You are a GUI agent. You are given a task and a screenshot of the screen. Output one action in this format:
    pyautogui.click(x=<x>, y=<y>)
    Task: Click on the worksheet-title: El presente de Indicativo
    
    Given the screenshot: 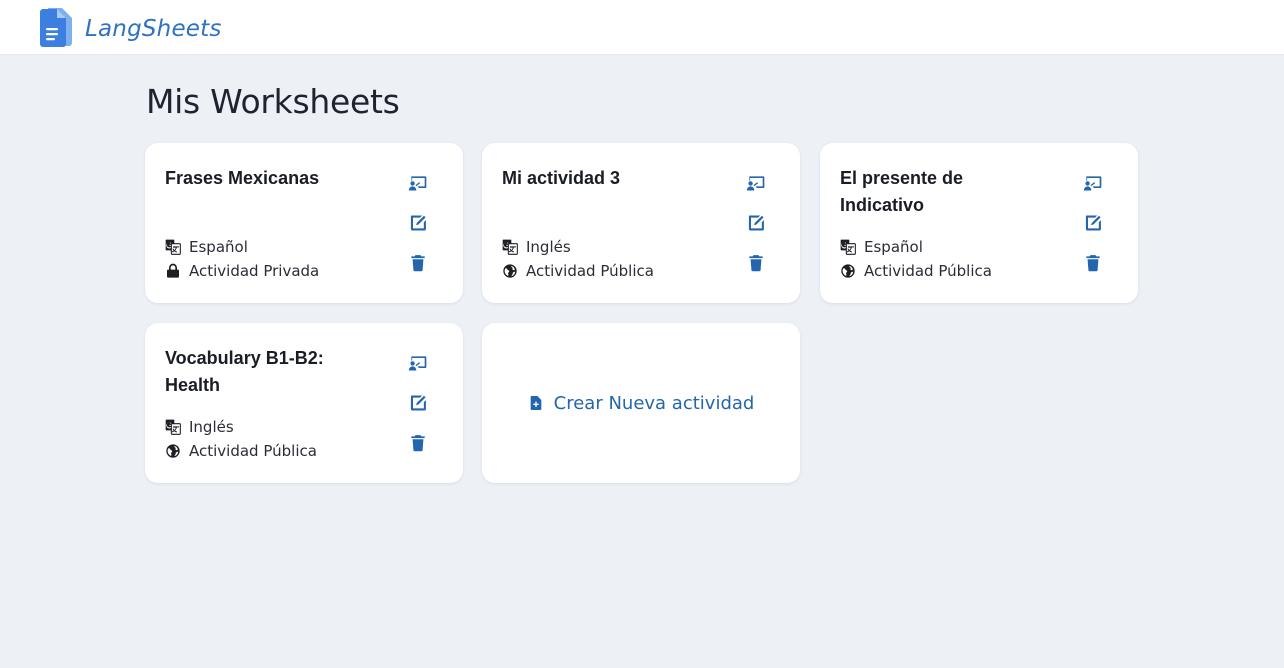 What is the action you would take?
    pyautogui.click(x=902, y=191)
    